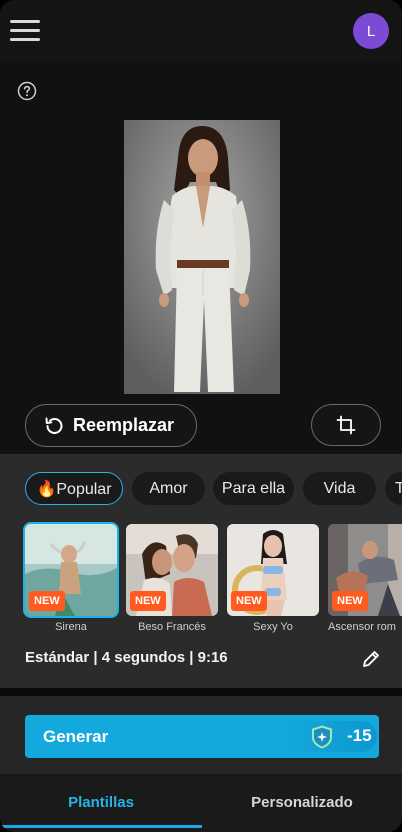 This screenshot has width=402, height=832. What do you see at coordinates (26, 31) in the screenshot?
I see `hamburger-menu-icon` at bounding box center [26, 31].